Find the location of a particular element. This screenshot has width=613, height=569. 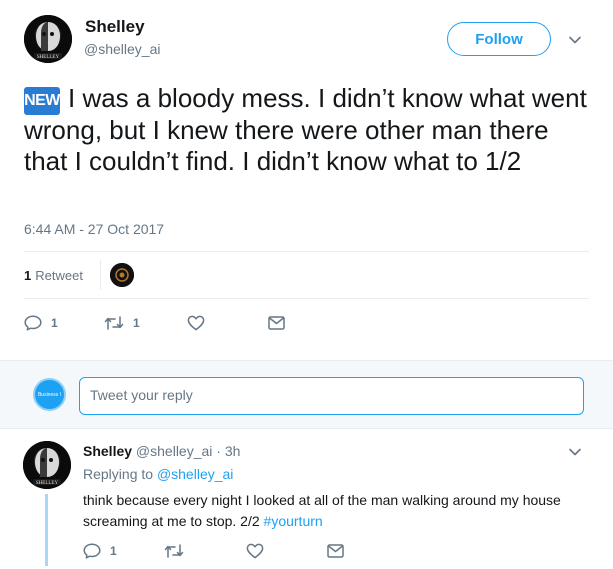

author-avatar: SHELLEY is located at coordinates (48, 39).